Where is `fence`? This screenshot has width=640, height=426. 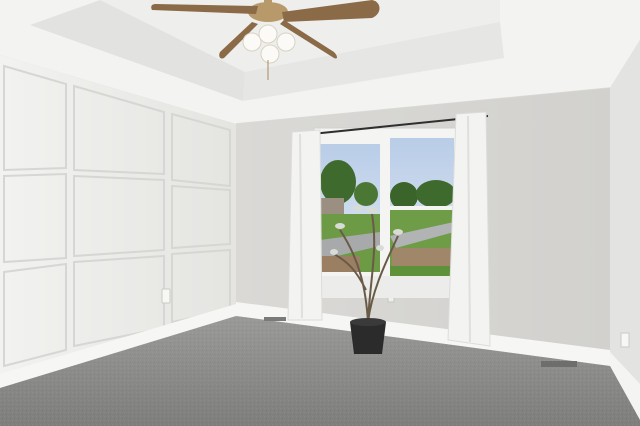 fence is located at coordinates (423, 257).